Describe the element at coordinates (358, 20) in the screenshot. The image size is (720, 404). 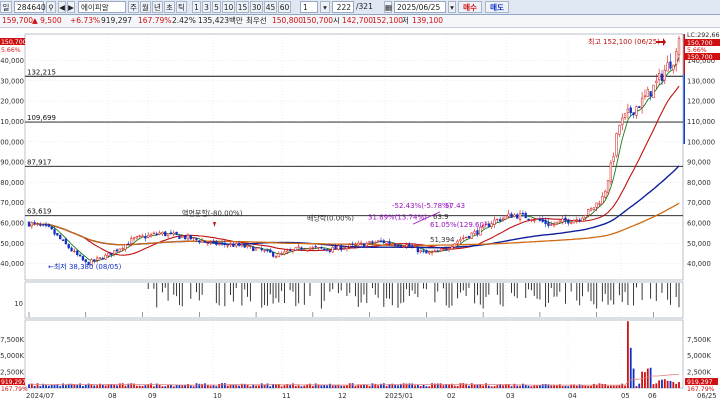
I see `open-price: 142,700` at that location.